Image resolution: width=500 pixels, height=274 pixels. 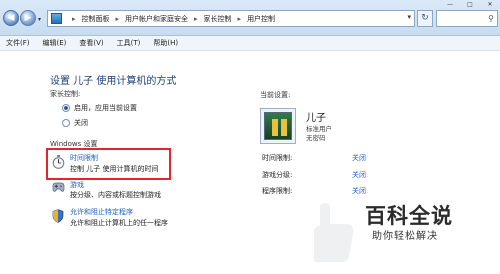 I want to click on menu-tools: 工具(T), so click(x=129, y=43).